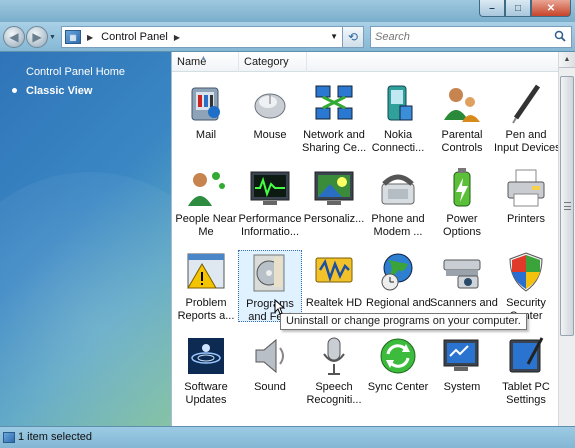 The width and height of the screenshot is (575, 448). Describe the element at coordinates (270, 219) in the screenshot. I see `item-label: Performance` at that location.